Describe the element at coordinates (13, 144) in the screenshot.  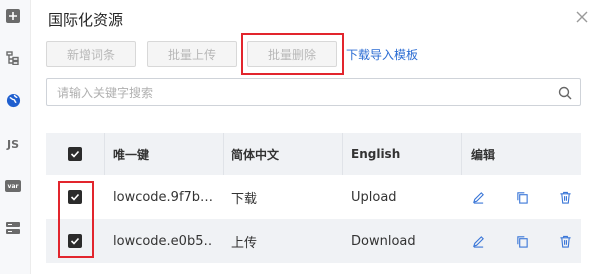
I see `js-icon: JS` at that location.